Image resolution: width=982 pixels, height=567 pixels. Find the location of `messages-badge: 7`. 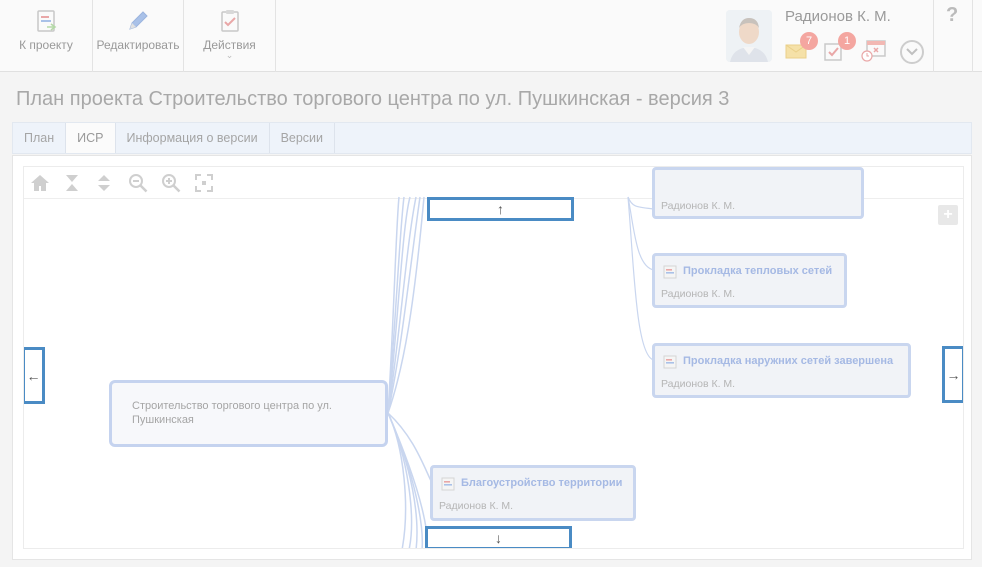

messages-badge: 7 is located at coordinates (809, 41).